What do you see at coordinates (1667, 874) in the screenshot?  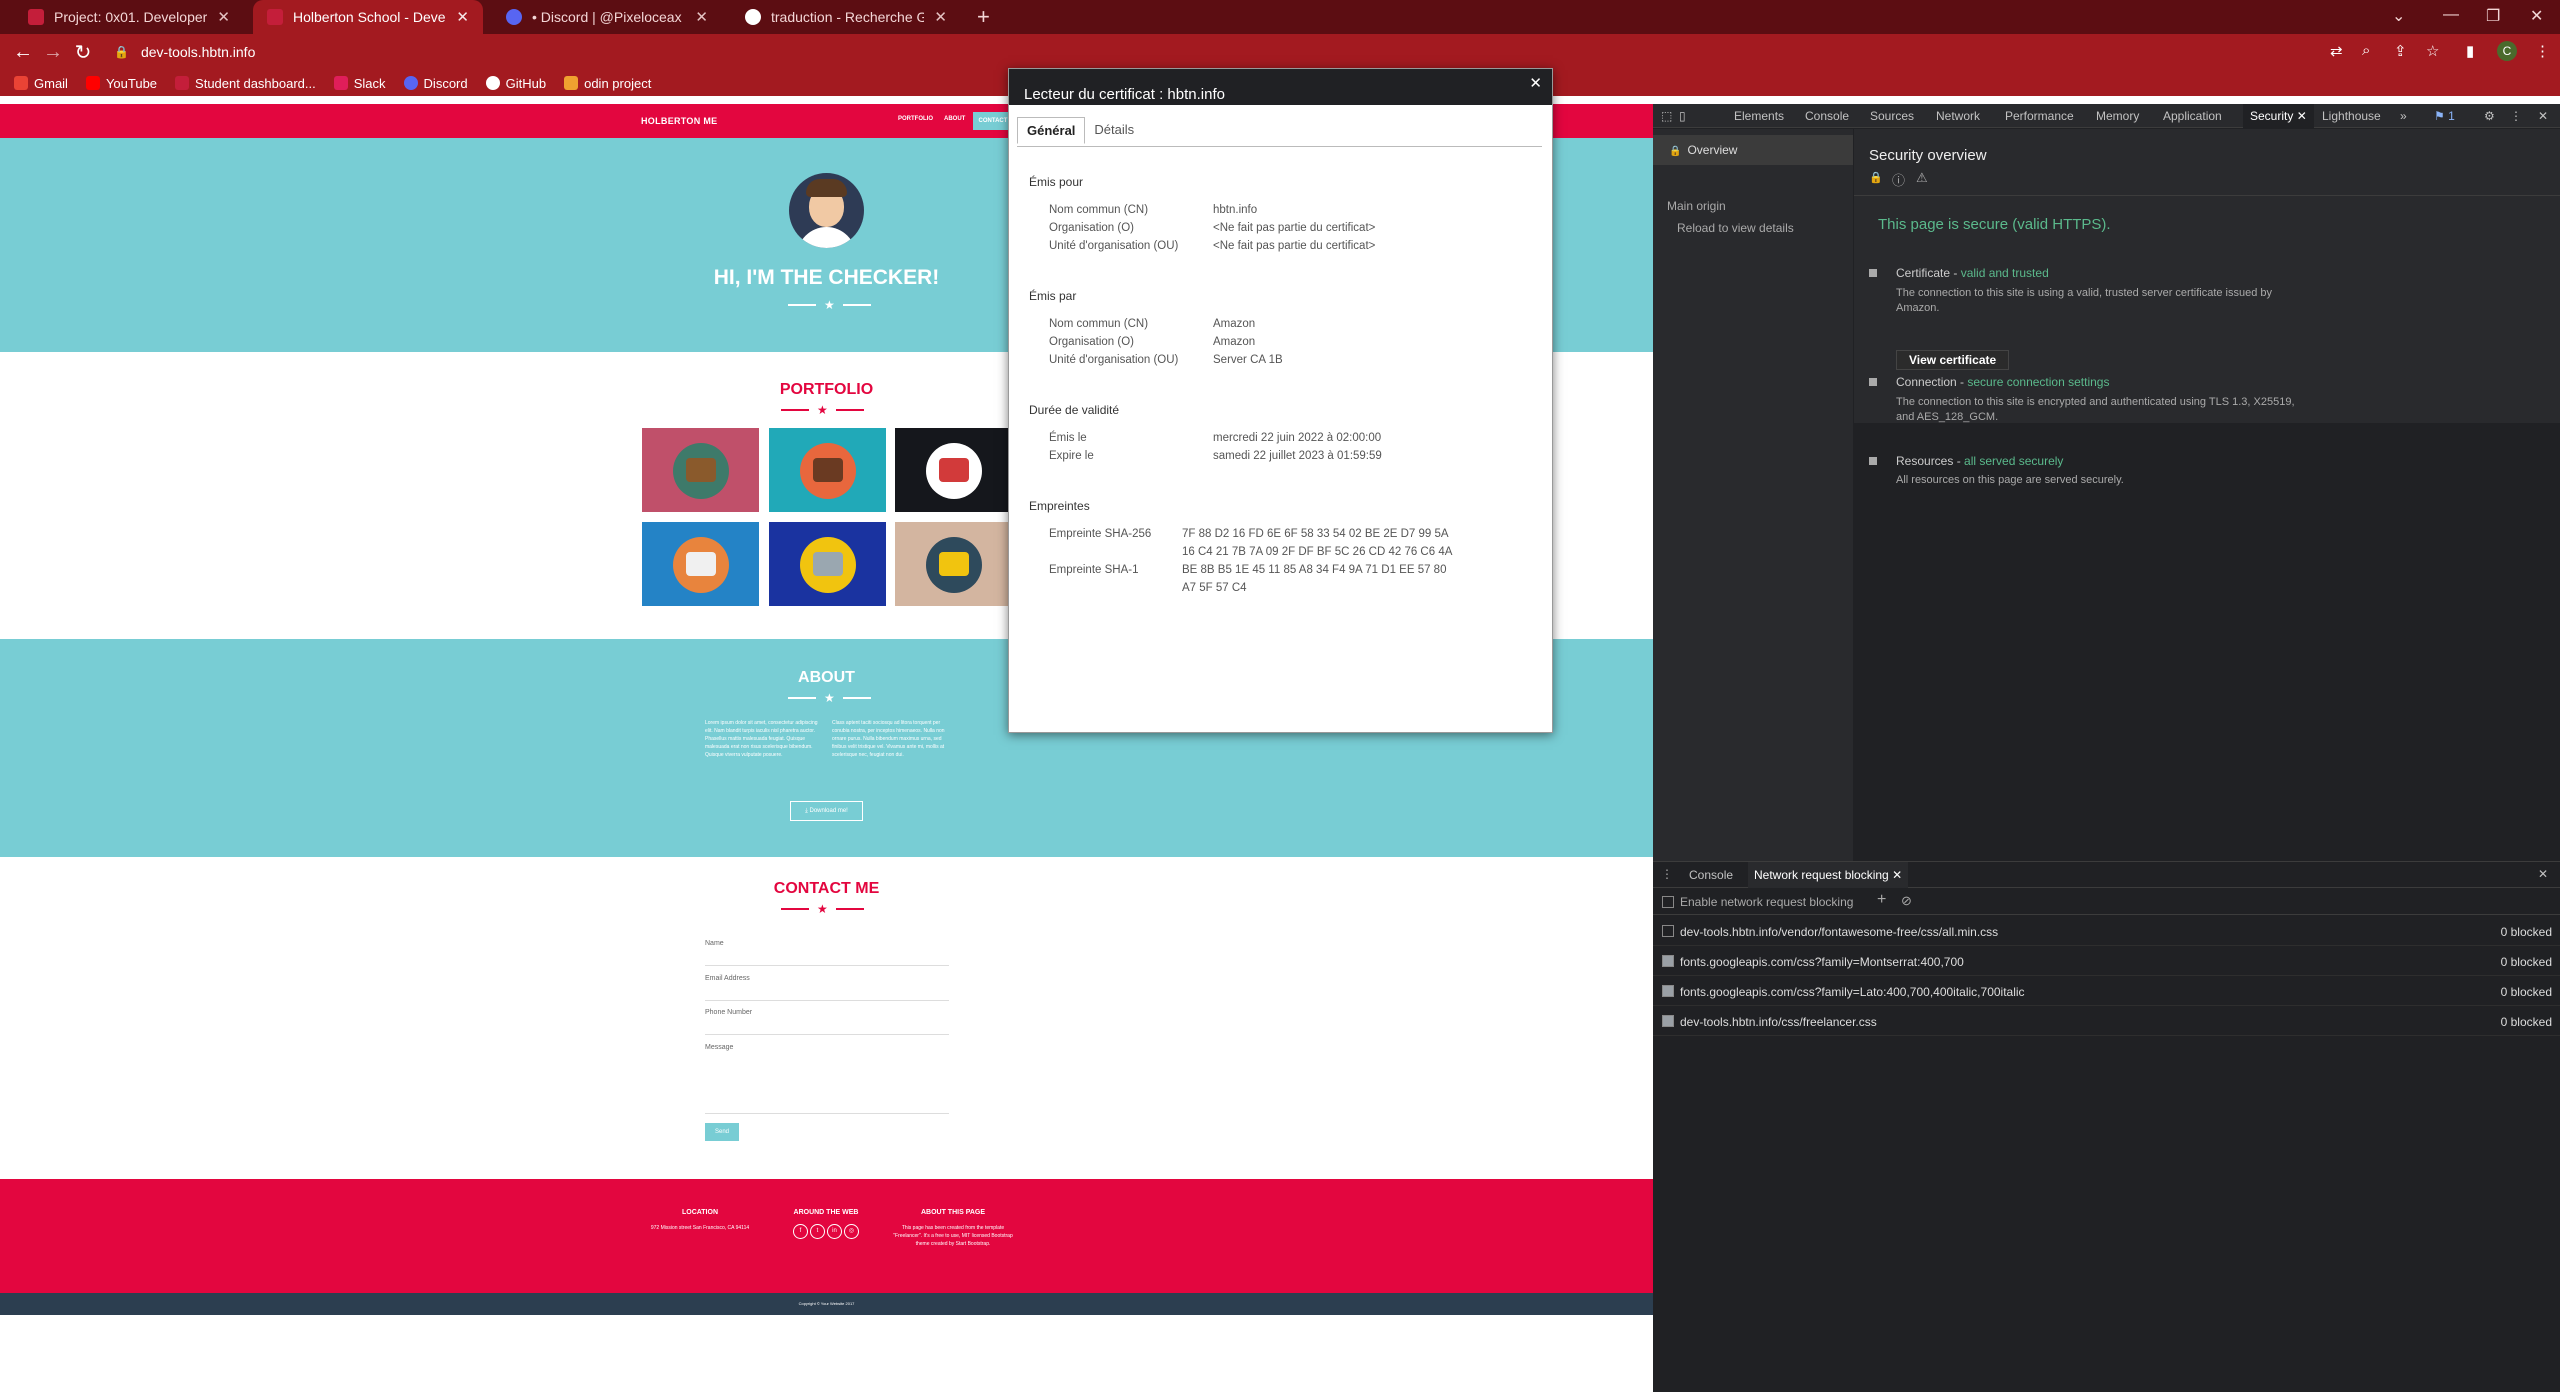 I see `drawer-menu-icon: ⋮` at bounding box center [1667, 874].